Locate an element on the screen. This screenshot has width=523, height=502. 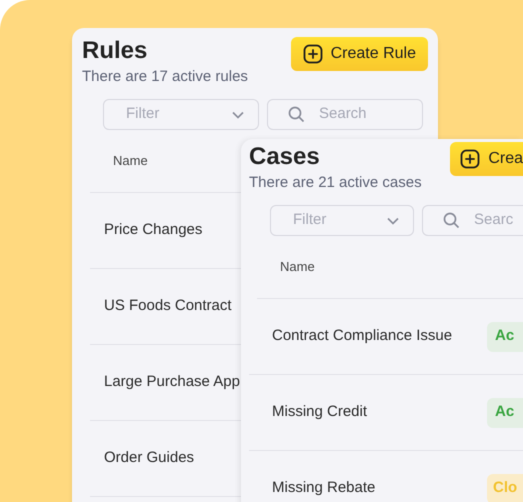
row-name: Contract Compliance Issue is located at coordinates (362, 336).